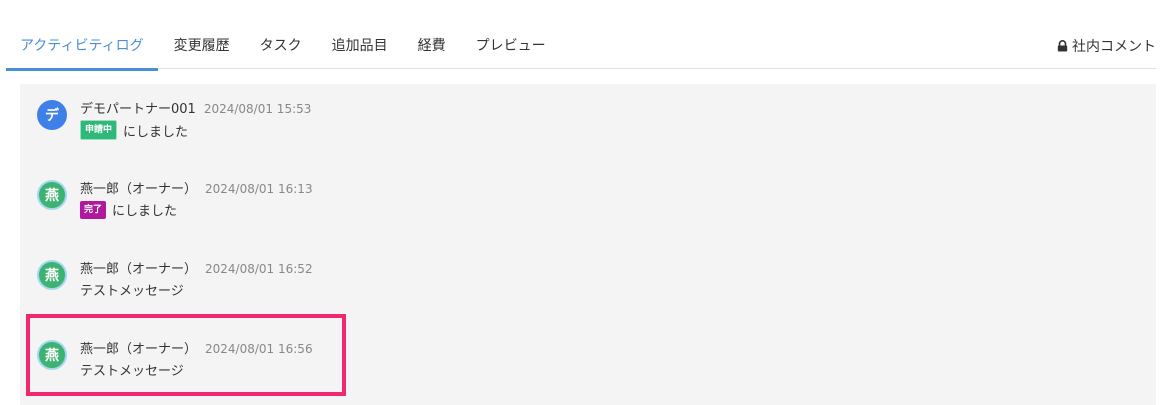  What do you see at coordinates (82, 53) in the screenshot?
I see `tab-activity-log: アクティビティログ` at bounding box center [82, 53].